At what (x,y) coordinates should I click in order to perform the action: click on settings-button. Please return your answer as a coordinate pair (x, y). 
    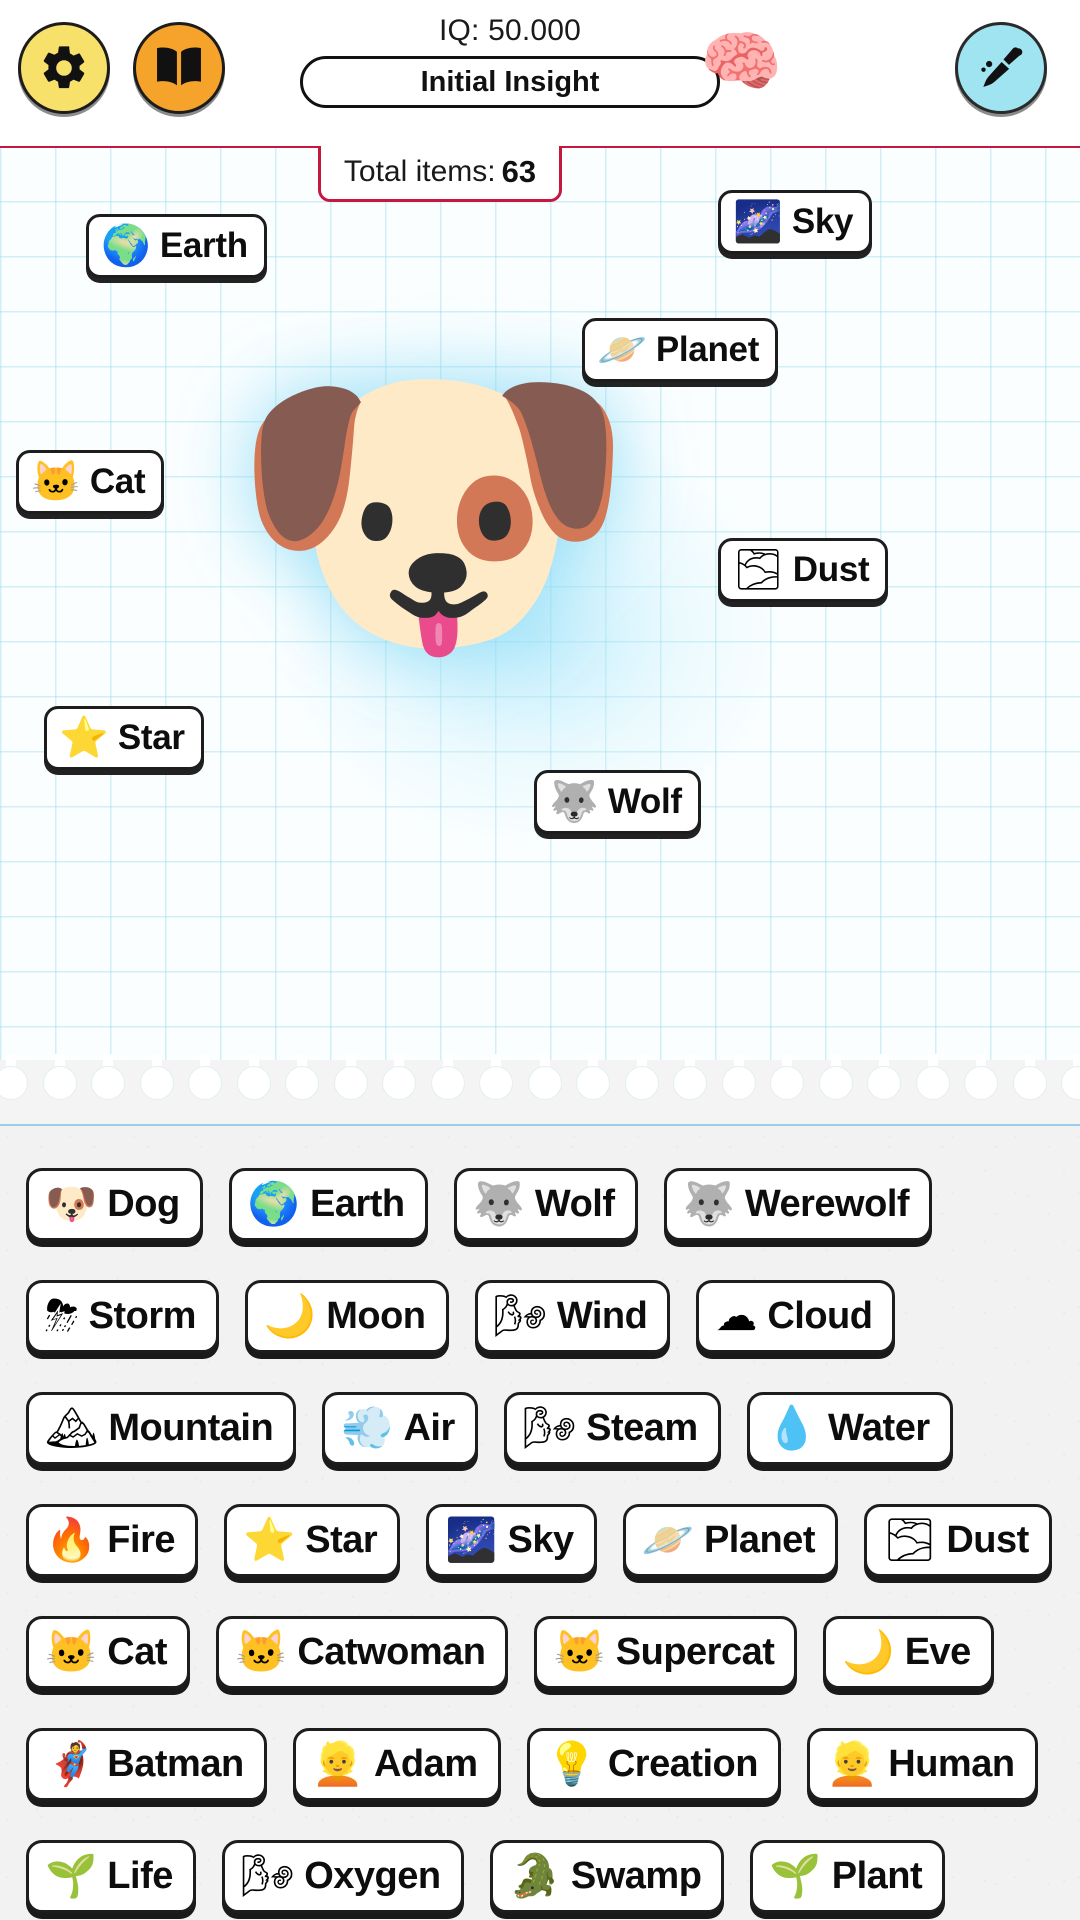
    Looking at the image, I should click on (64, 68).